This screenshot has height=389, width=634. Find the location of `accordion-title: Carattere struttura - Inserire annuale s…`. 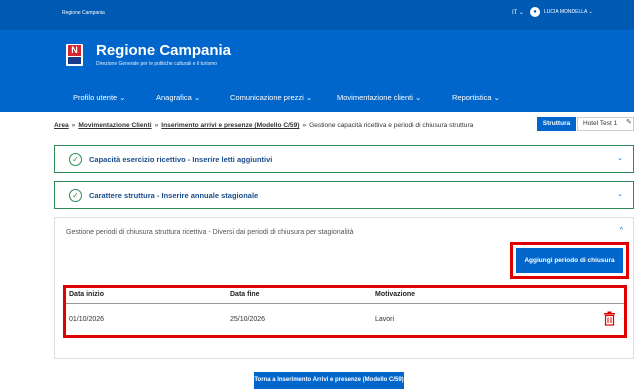

accordion-title: Carattere struttura - Inserire annuale s… is located at coordinates (174, 195).